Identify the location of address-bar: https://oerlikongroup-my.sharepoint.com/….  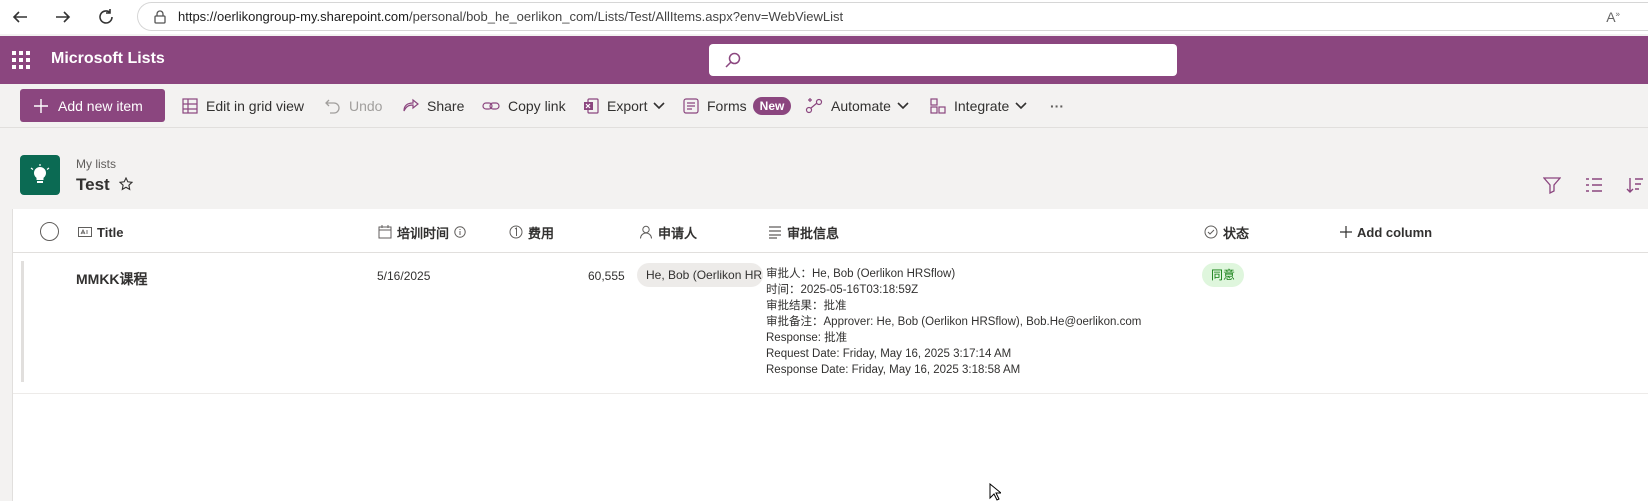
(892, 16).